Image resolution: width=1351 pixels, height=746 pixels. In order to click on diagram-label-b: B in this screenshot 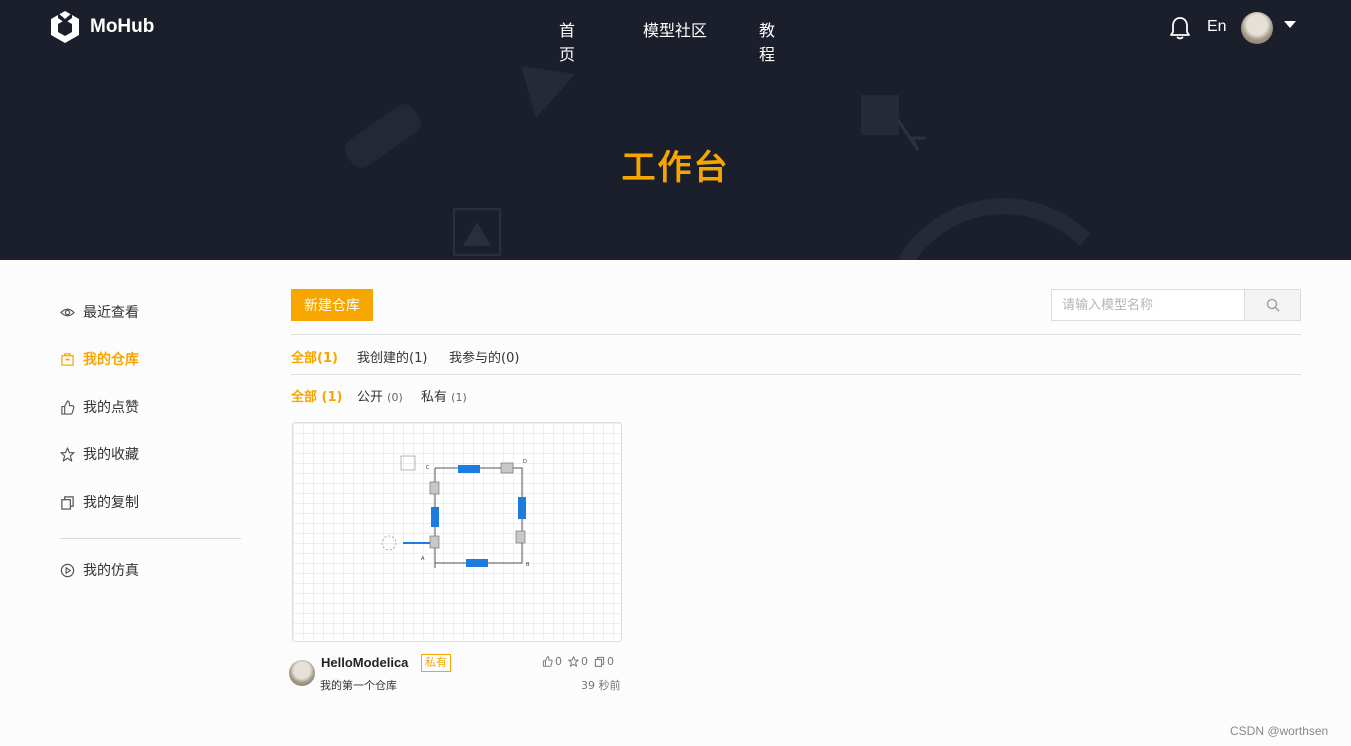, I will do `click(528, 565)`.